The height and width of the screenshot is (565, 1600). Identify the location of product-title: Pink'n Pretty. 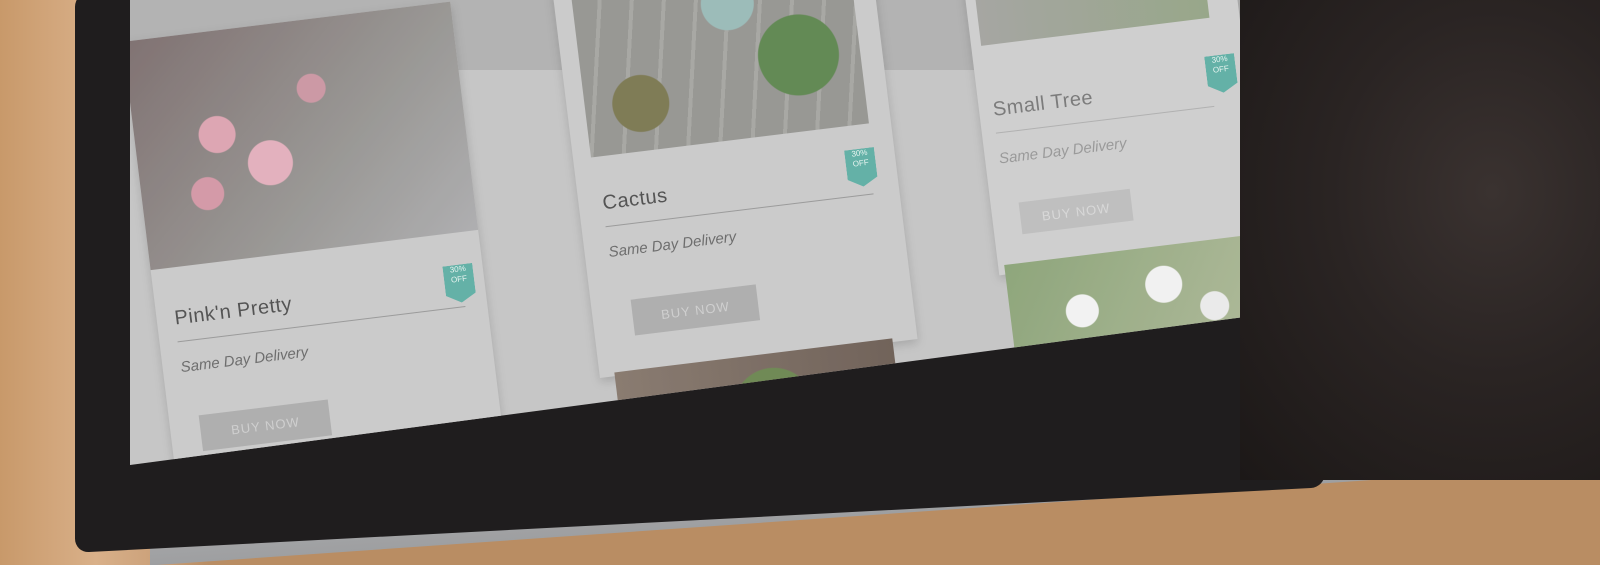
(233, 311).